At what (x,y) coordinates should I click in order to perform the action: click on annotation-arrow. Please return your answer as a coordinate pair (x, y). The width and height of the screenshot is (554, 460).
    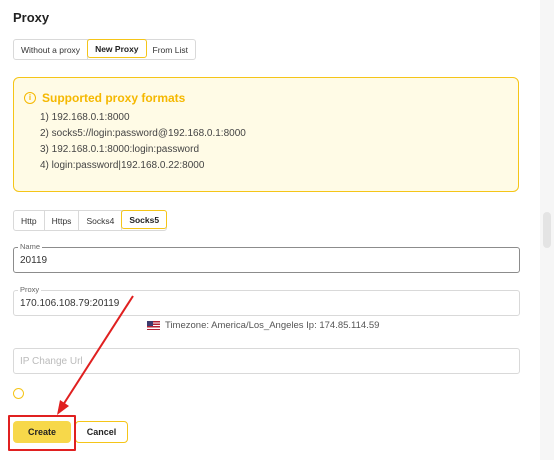
    Looking at the image, I should click on (95, 355).